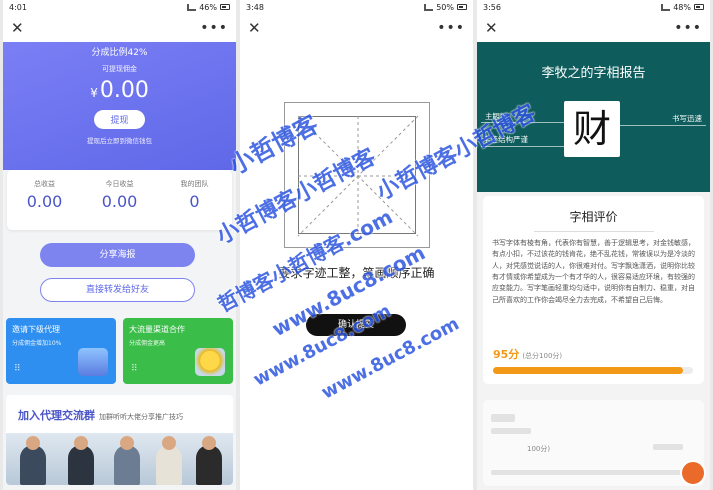  I want to click on trait-label: 书写迅速, so click(687, 118).